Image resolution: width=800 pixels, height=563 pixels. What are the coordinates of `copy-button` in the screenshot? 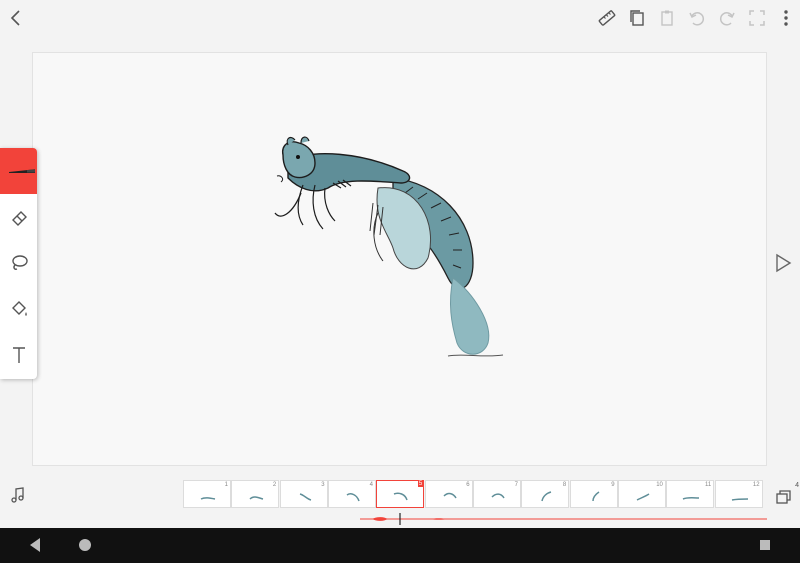 It's located at (637, 18).